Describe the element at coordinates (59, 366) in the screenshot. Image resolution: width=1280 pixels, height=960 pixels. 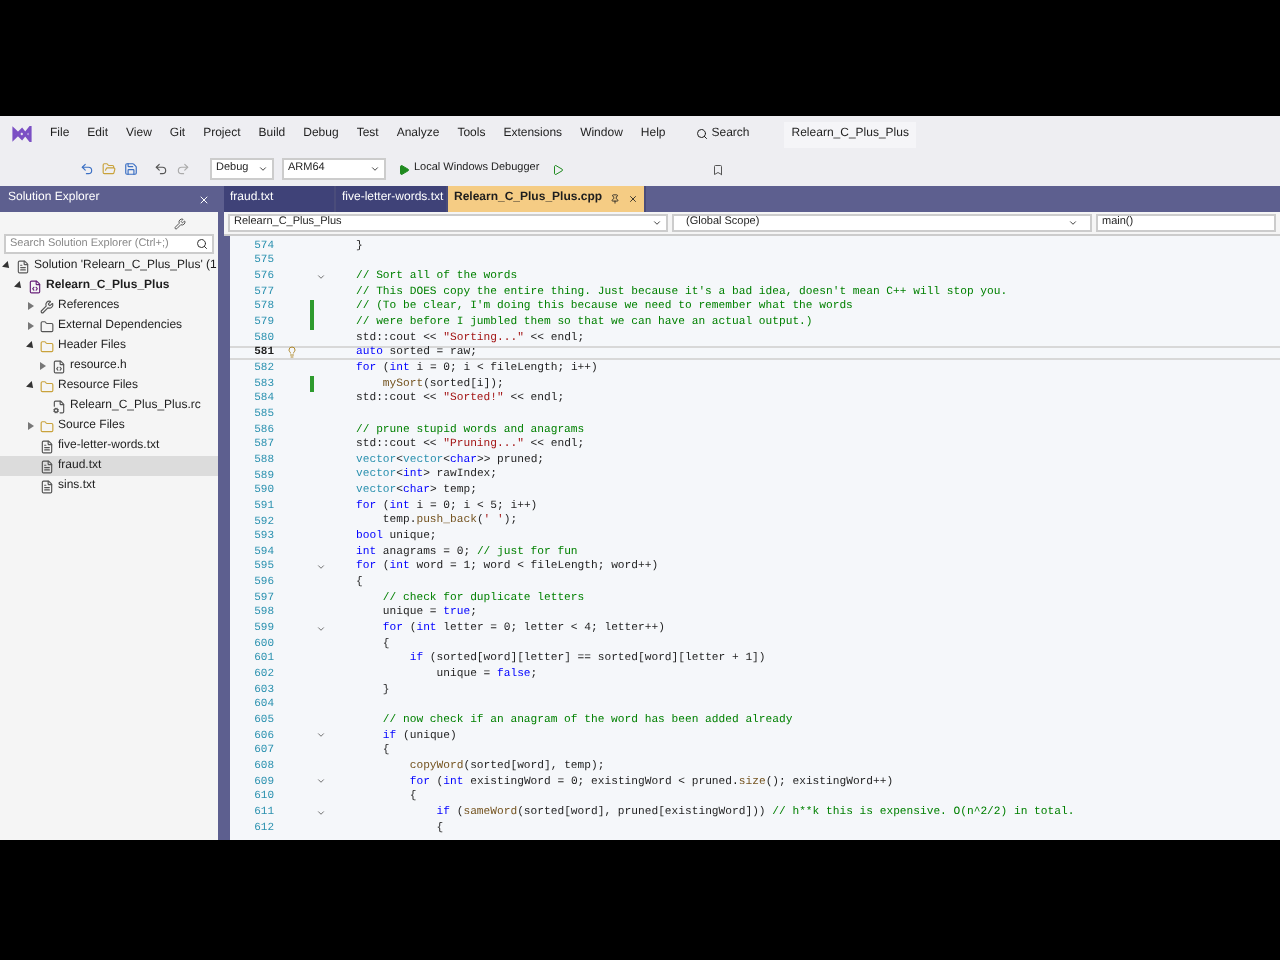
I see `header-file-icon` at that location.